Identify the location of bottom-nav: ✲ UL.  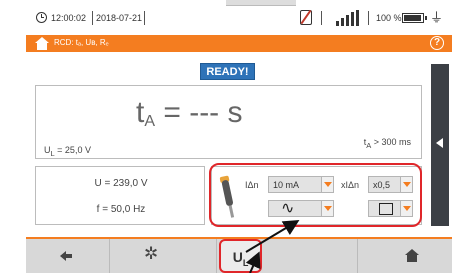
(239, 255).